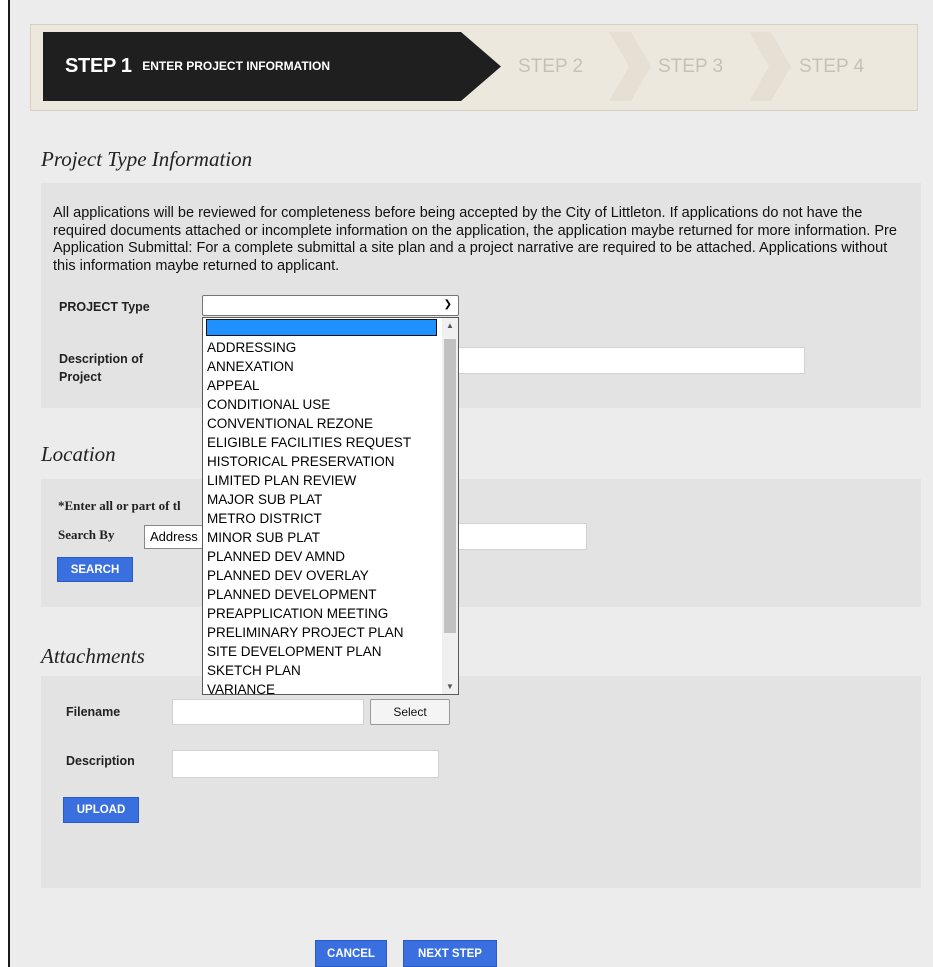 This screenshot has width=933, height=967. I want to click on project-description-input, so click(617, 360).